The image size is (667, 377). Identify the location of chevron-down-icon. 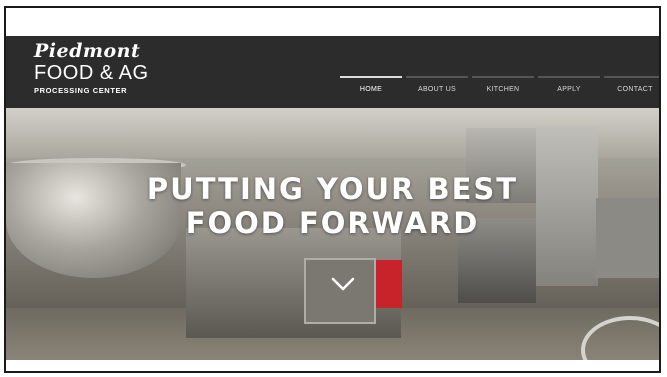
(343, 284).